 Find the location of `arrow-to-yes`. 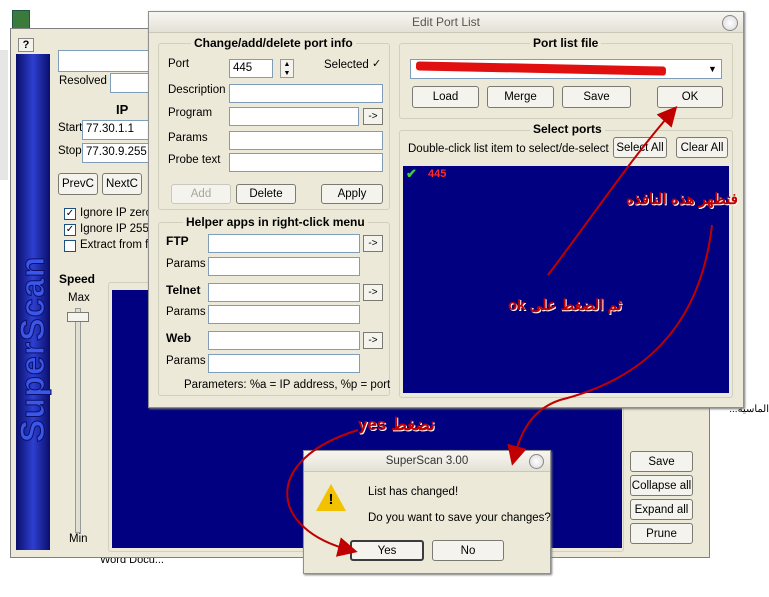

arrow-to-yes is located at coordinates (322, 493).